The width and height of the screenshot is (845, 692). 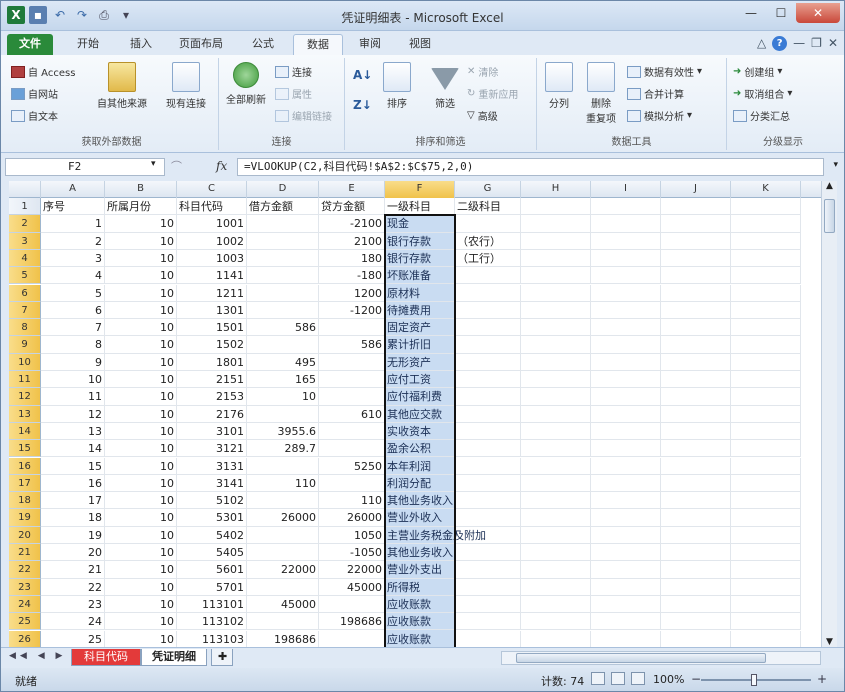 I want to click on page-layout-view-icon, so click(x=618, y=678).